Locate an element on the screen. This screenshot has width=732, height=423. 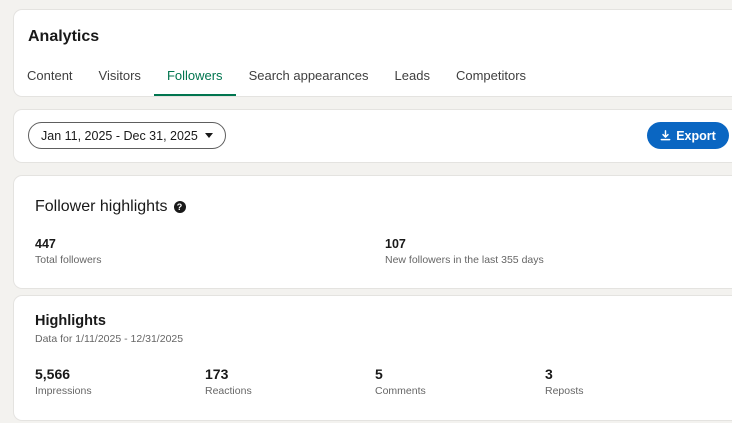
caret-down-icon is located at coordinates (208, 135).